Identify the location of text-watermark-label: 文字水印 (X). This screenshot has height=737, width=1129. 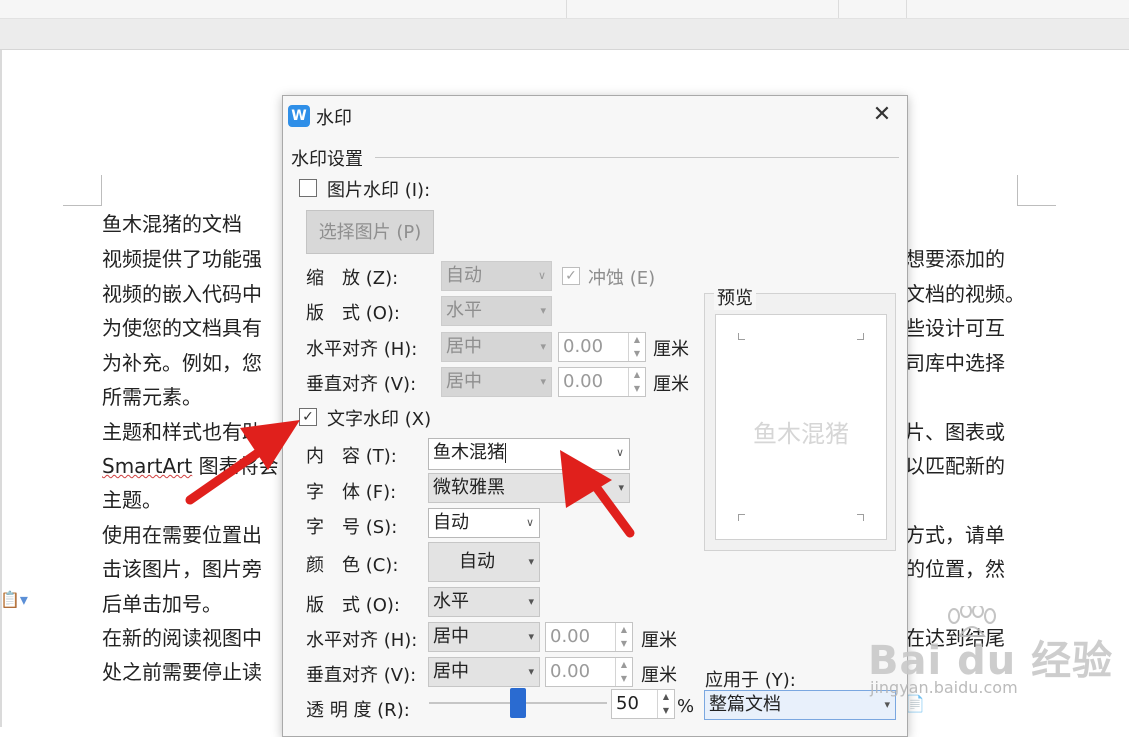
(379, 419).